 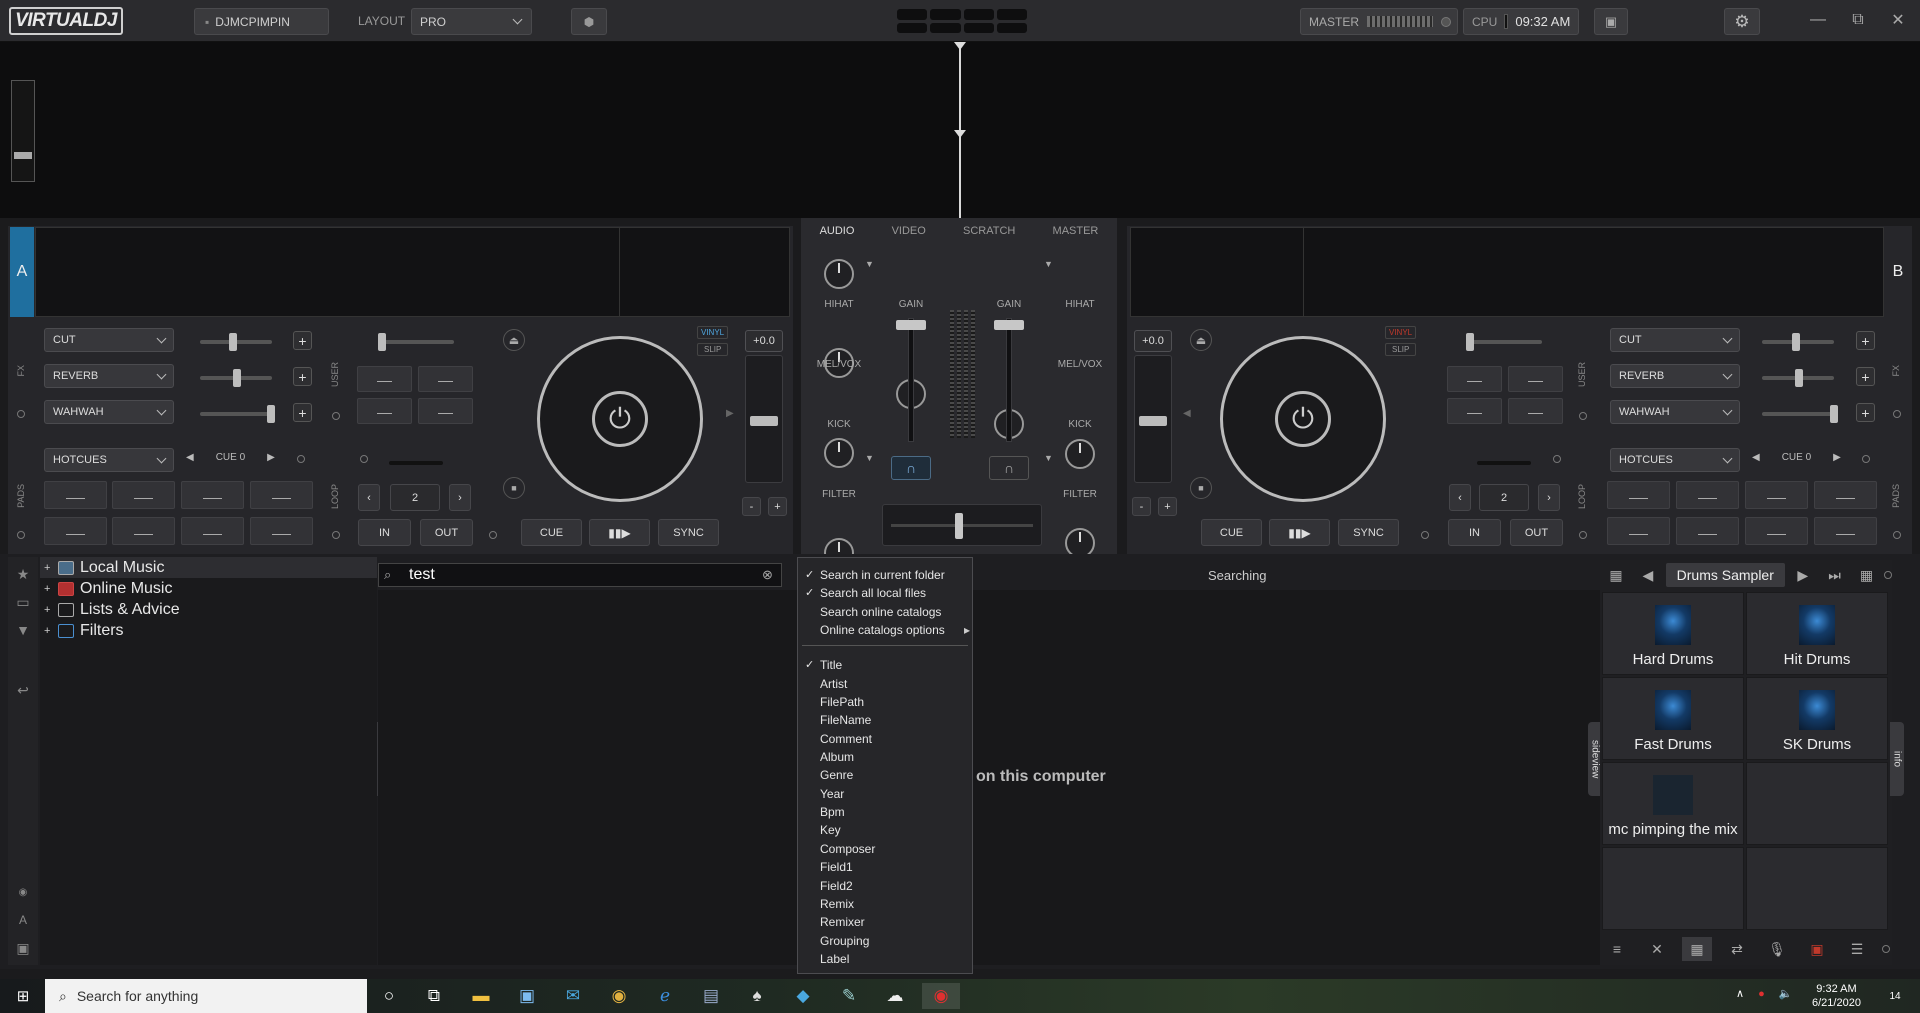 What do you see at coordinates (767, 575) in the screenshot?
I see `clear-search-icon: ⊗` at bounding box center [767, 575].